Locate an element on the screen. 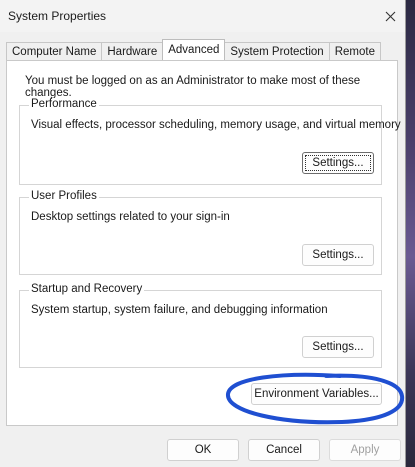  close-icon is located at coordinates (390, 16).